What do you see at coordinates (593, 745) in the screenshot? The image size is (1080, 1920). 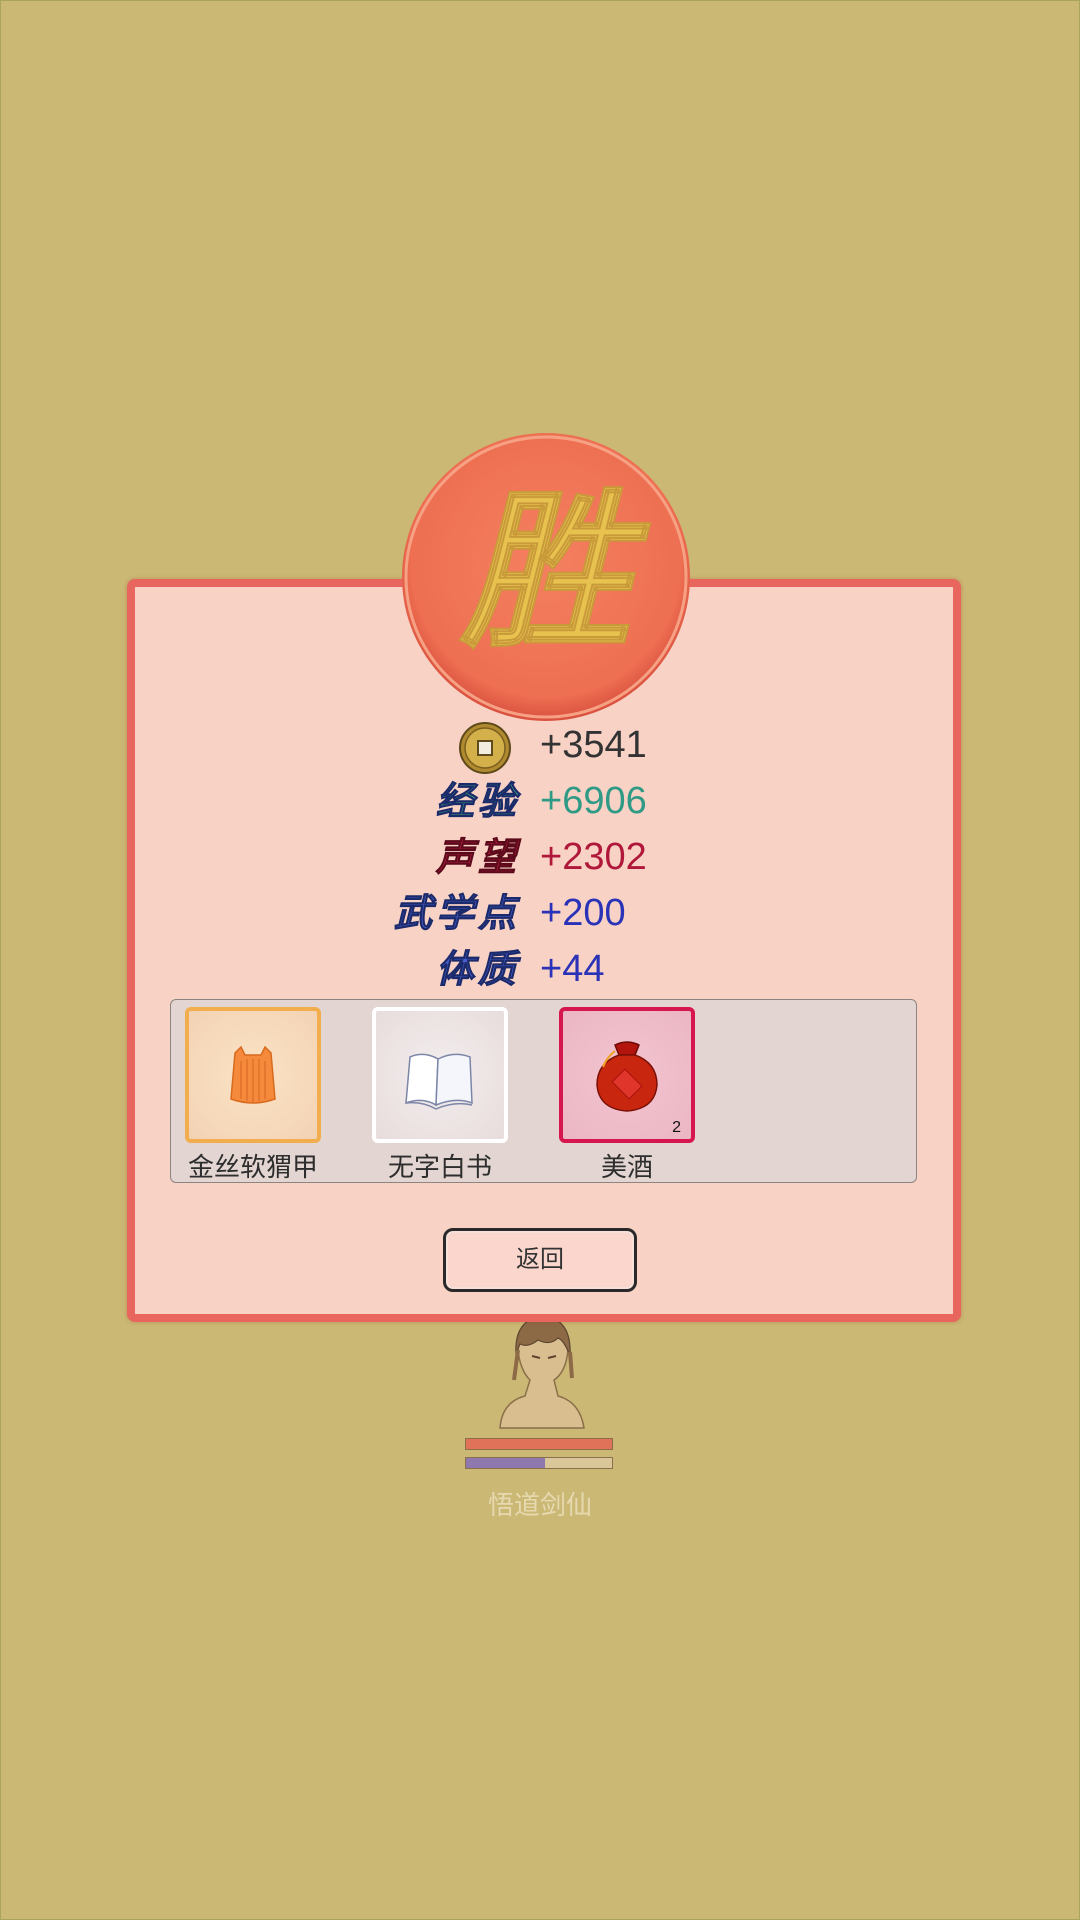 I see `coin-value: +3541` at bounding box center [593, 745].